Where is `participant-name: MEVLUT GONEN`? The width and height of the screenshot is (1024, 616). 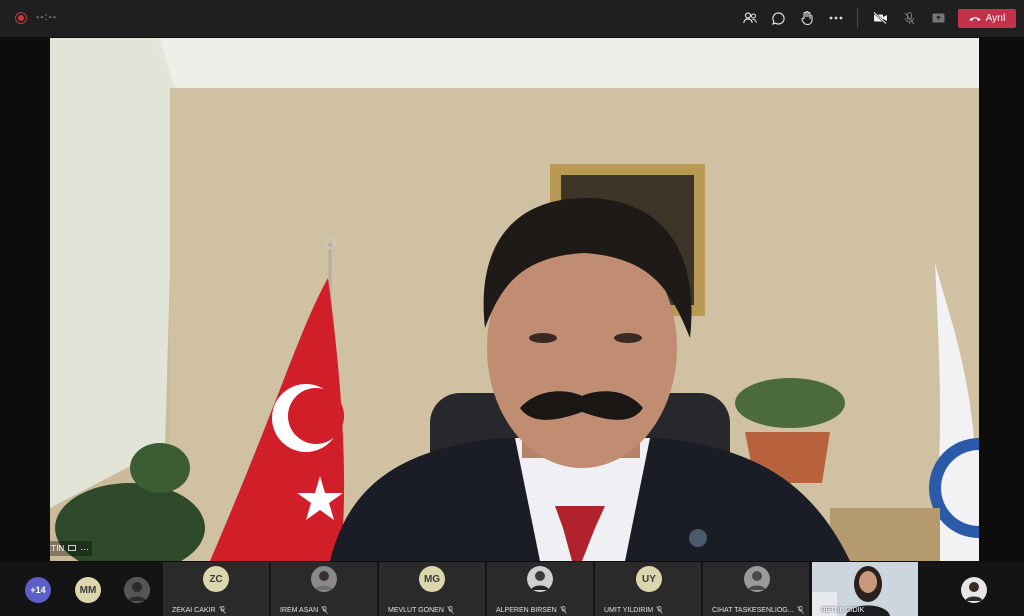 participant-name: MEVLUT GONEN is located at coordinates (416, 610).